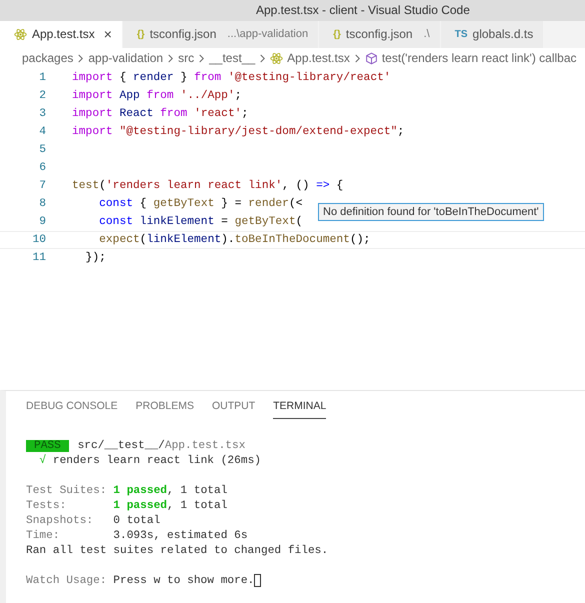 Image resolution: width=585 pixels, height=603 pixels. What do you see at coordinates (461, 34) in the screenshot?
I see `typescript-icon: TS` at bounding box center [461, 34].